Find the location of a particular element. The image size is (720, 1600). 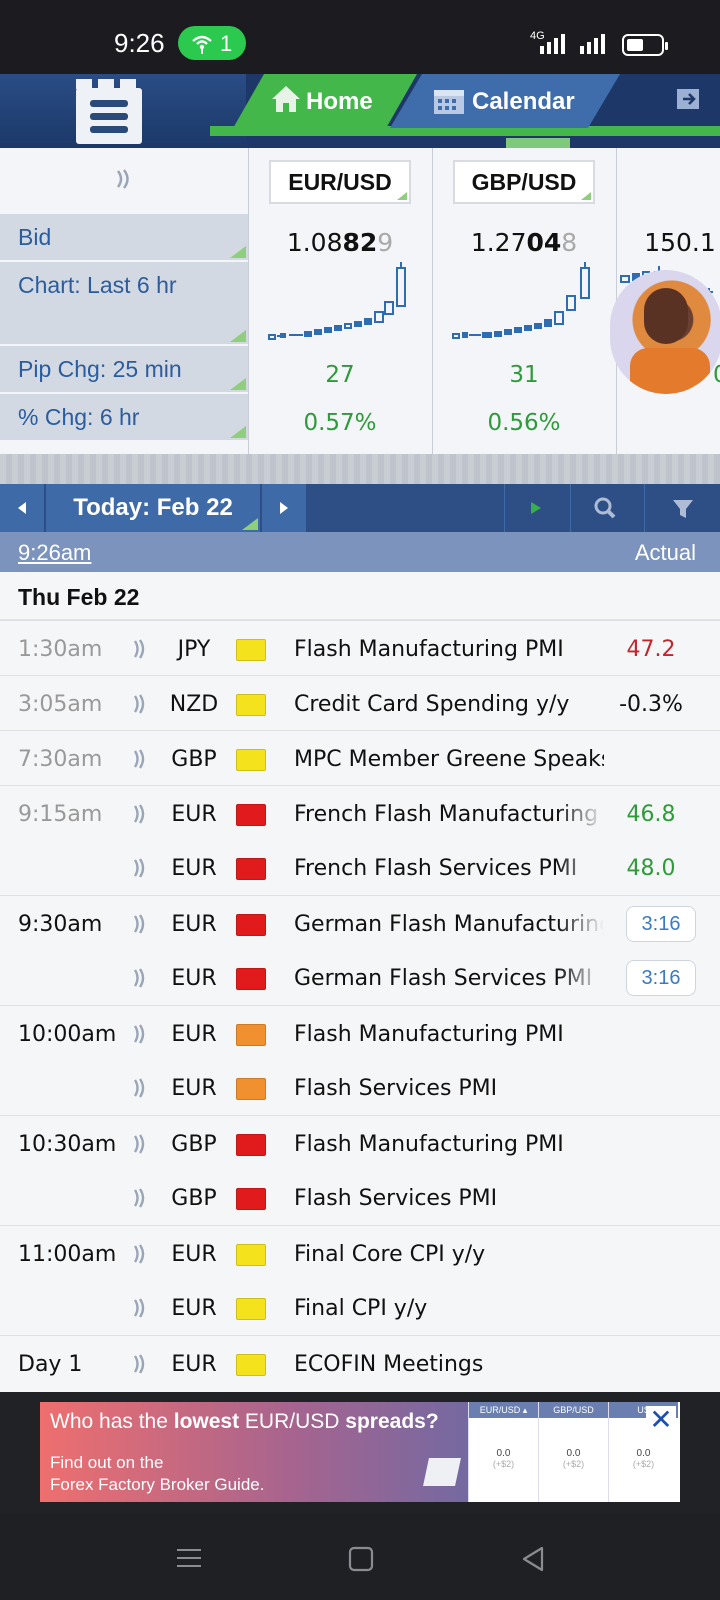

calendar-time-header: 9:26am Actual is located at coordinates (360, 552).